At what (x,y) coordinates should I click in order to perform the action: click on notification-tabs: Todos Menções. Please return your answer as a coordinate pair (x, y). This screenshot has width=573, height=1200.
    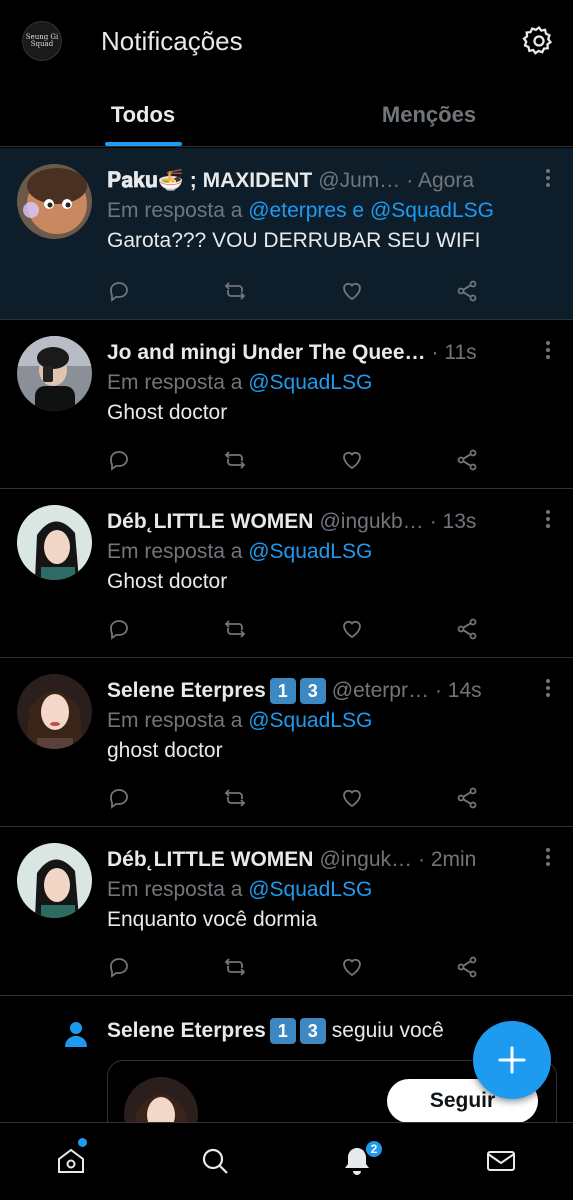
    Looking at the image, I should click on (286, 116).